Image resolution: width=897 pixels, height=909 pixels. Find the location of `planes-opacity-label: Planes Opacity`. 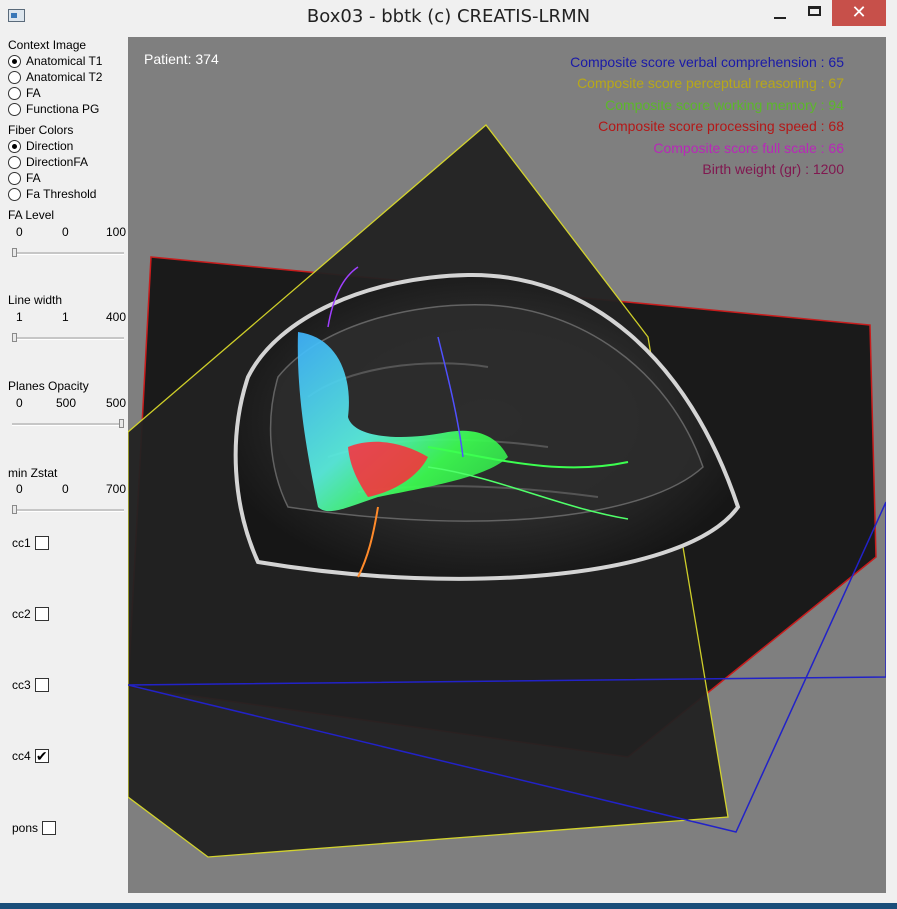

planes-opacity-label: Planes Opacity is located at coordinates (48, 386).